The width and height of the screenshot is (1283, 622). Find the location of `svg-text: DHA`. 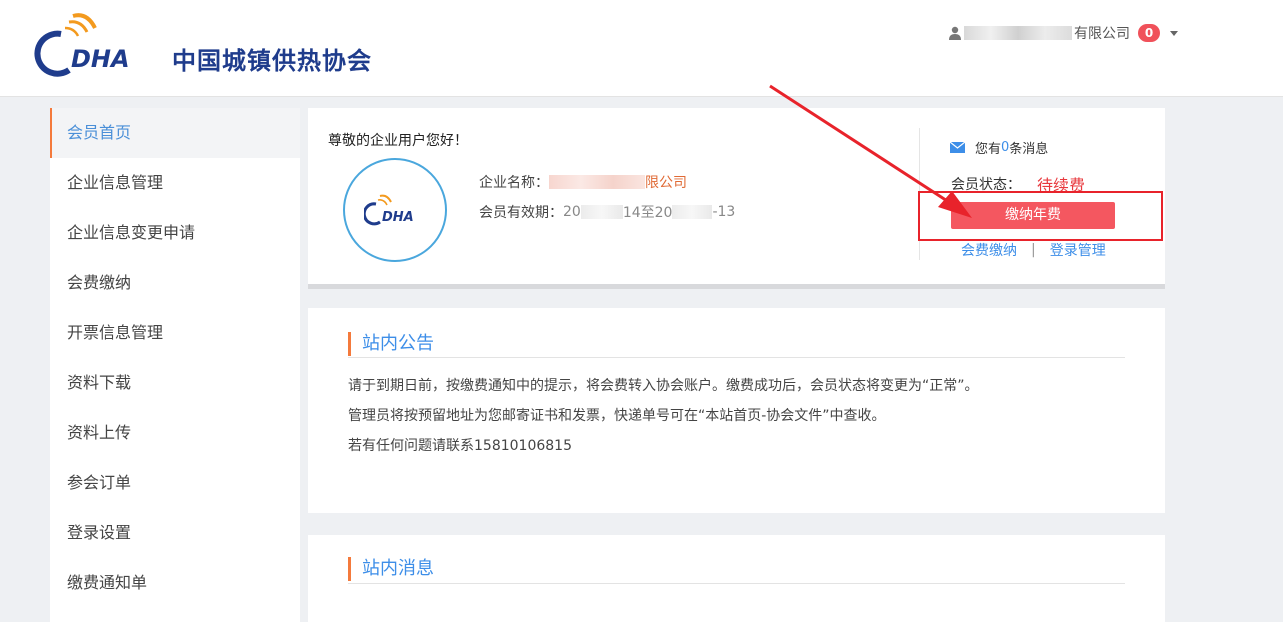

svg-text: DHA is located at coordinates (398, 217).